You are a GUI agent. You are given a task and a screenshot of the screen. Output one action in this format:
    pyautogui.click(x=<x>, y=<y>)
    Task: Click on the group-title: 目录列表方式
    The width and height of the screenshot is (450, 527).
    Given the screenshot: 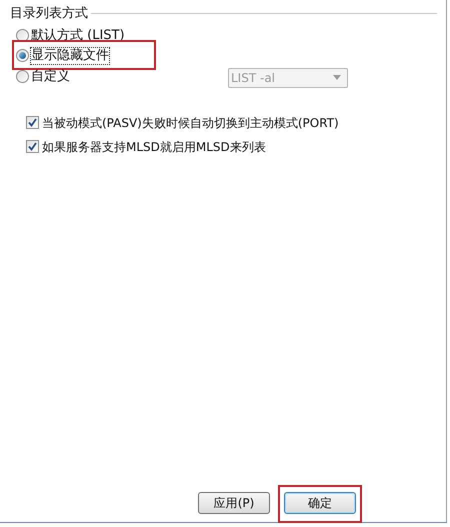 What is the action you would take?
    pyautogui.click(x=49, y=14)
    